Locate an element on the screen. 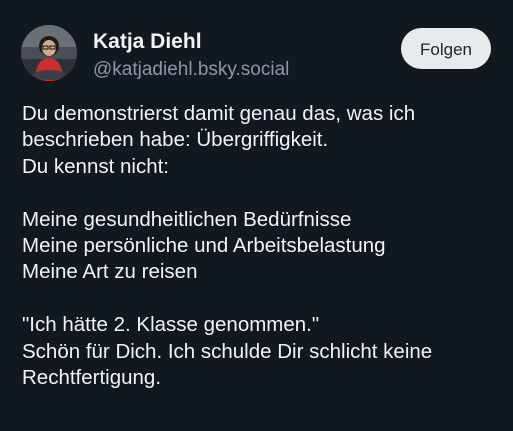 The image size is (513, 431). post-line: Rechtfertigung. is located at coordinates (92, 377).